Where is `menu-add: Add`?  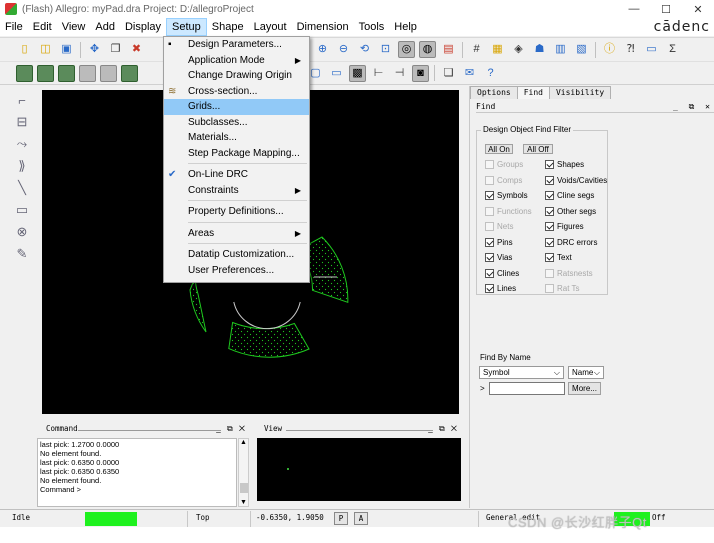
menu-add: Add is located at coordinates (105, 27).